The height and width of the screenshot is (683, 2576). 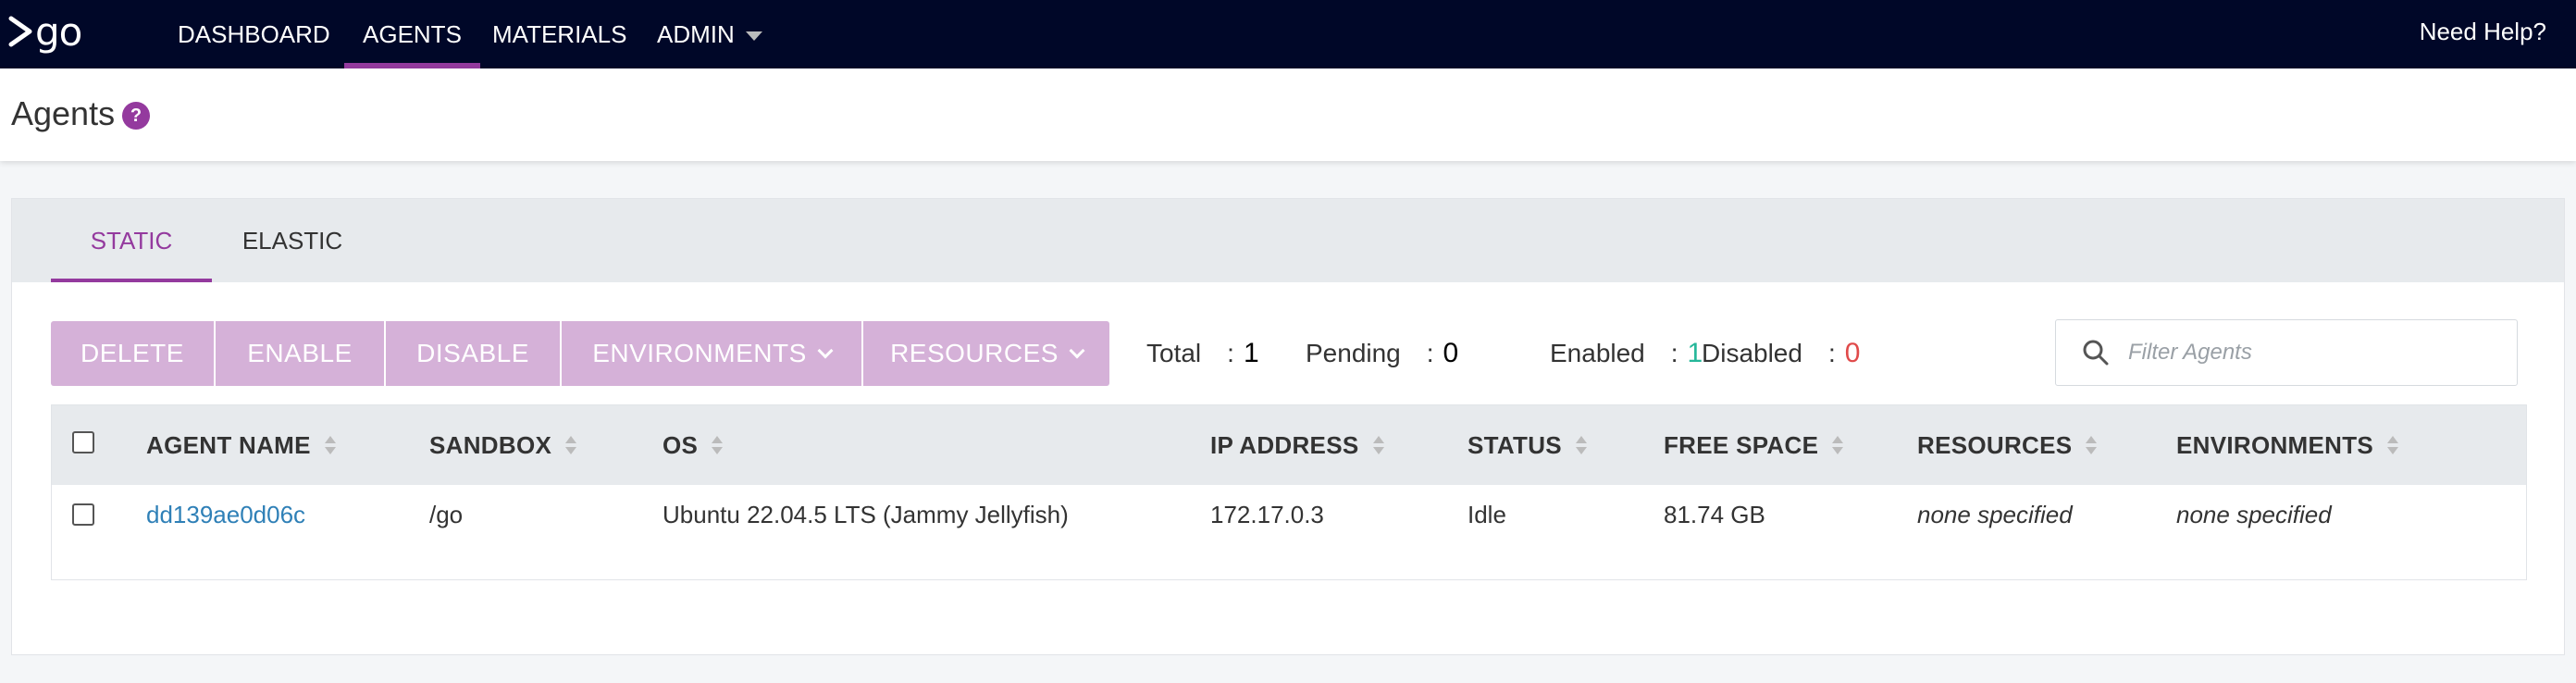 I want to click on col-resources-label: RESOURCES, so click(x=1995, y=445).